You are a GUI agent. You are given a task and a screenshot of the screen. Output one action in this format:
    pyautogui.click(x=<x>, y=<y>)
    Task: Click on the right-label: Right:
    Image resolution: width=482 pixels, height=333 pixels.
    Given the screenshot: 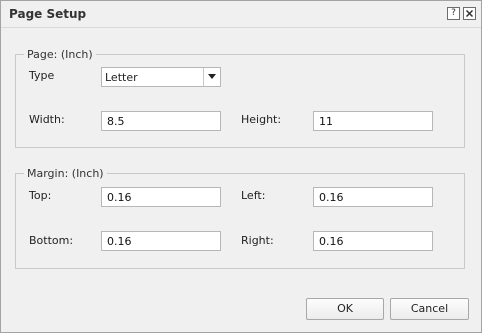 What is the action you would take?
    pyautogui.click(x=257, y=240)
    